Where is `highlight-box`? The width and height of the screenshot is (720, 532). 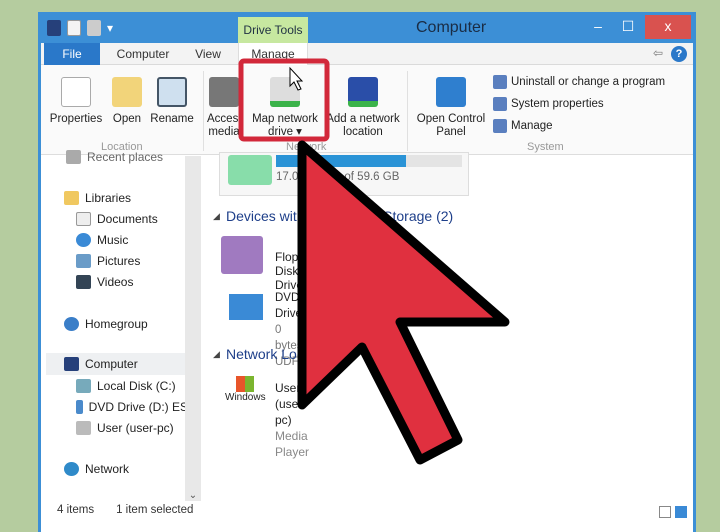
highlight-box is located at coordinates (284, 100).